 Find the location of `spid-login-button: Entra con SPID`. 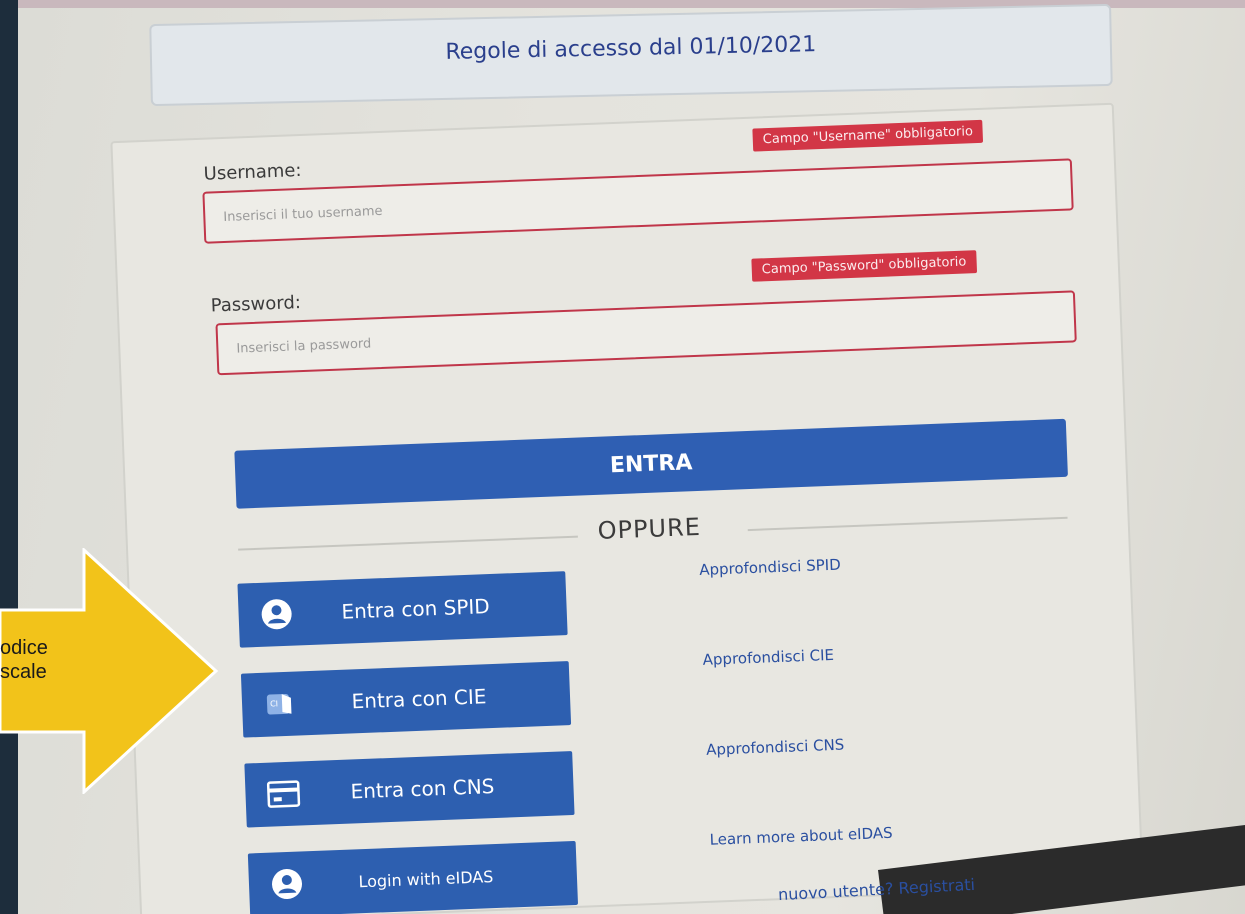

spid-login-button: Entra con SPID is located at coordinates (402, 609).